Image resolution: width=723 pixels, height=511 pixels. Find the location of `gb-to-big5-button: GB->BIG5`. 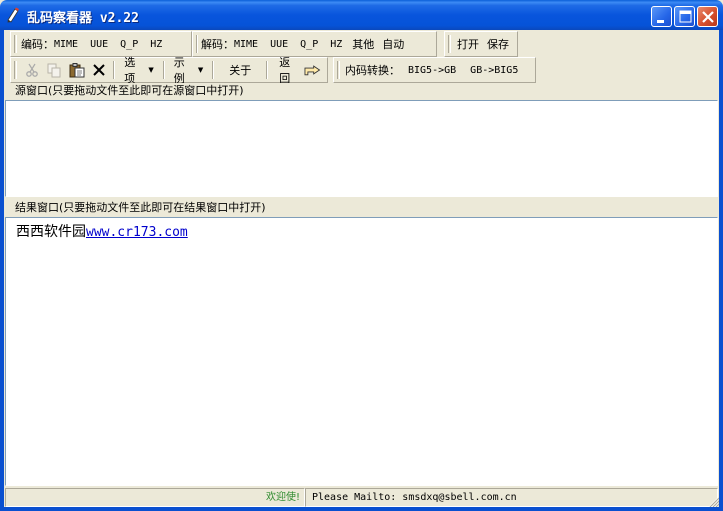

gb-to-big5-button: GB->BIG5 is located at coordinates (493, 70).